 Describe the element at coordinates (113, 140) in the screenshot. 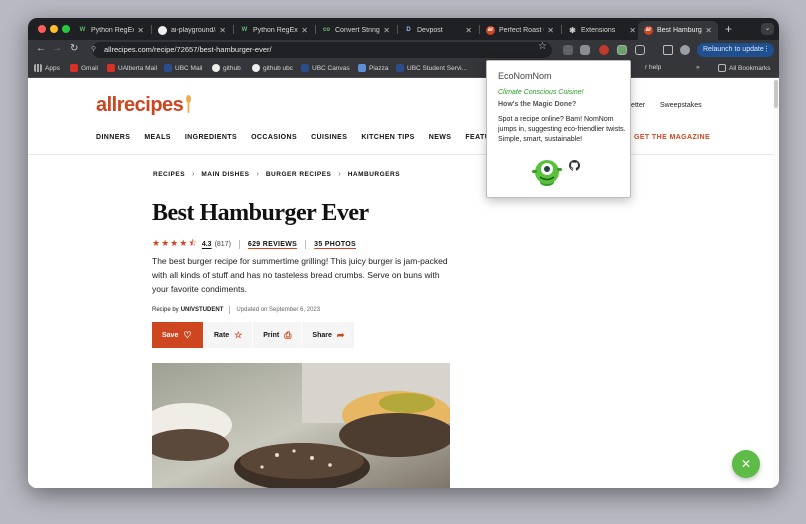

I see `nav-dinners: DINNERS` at that location.